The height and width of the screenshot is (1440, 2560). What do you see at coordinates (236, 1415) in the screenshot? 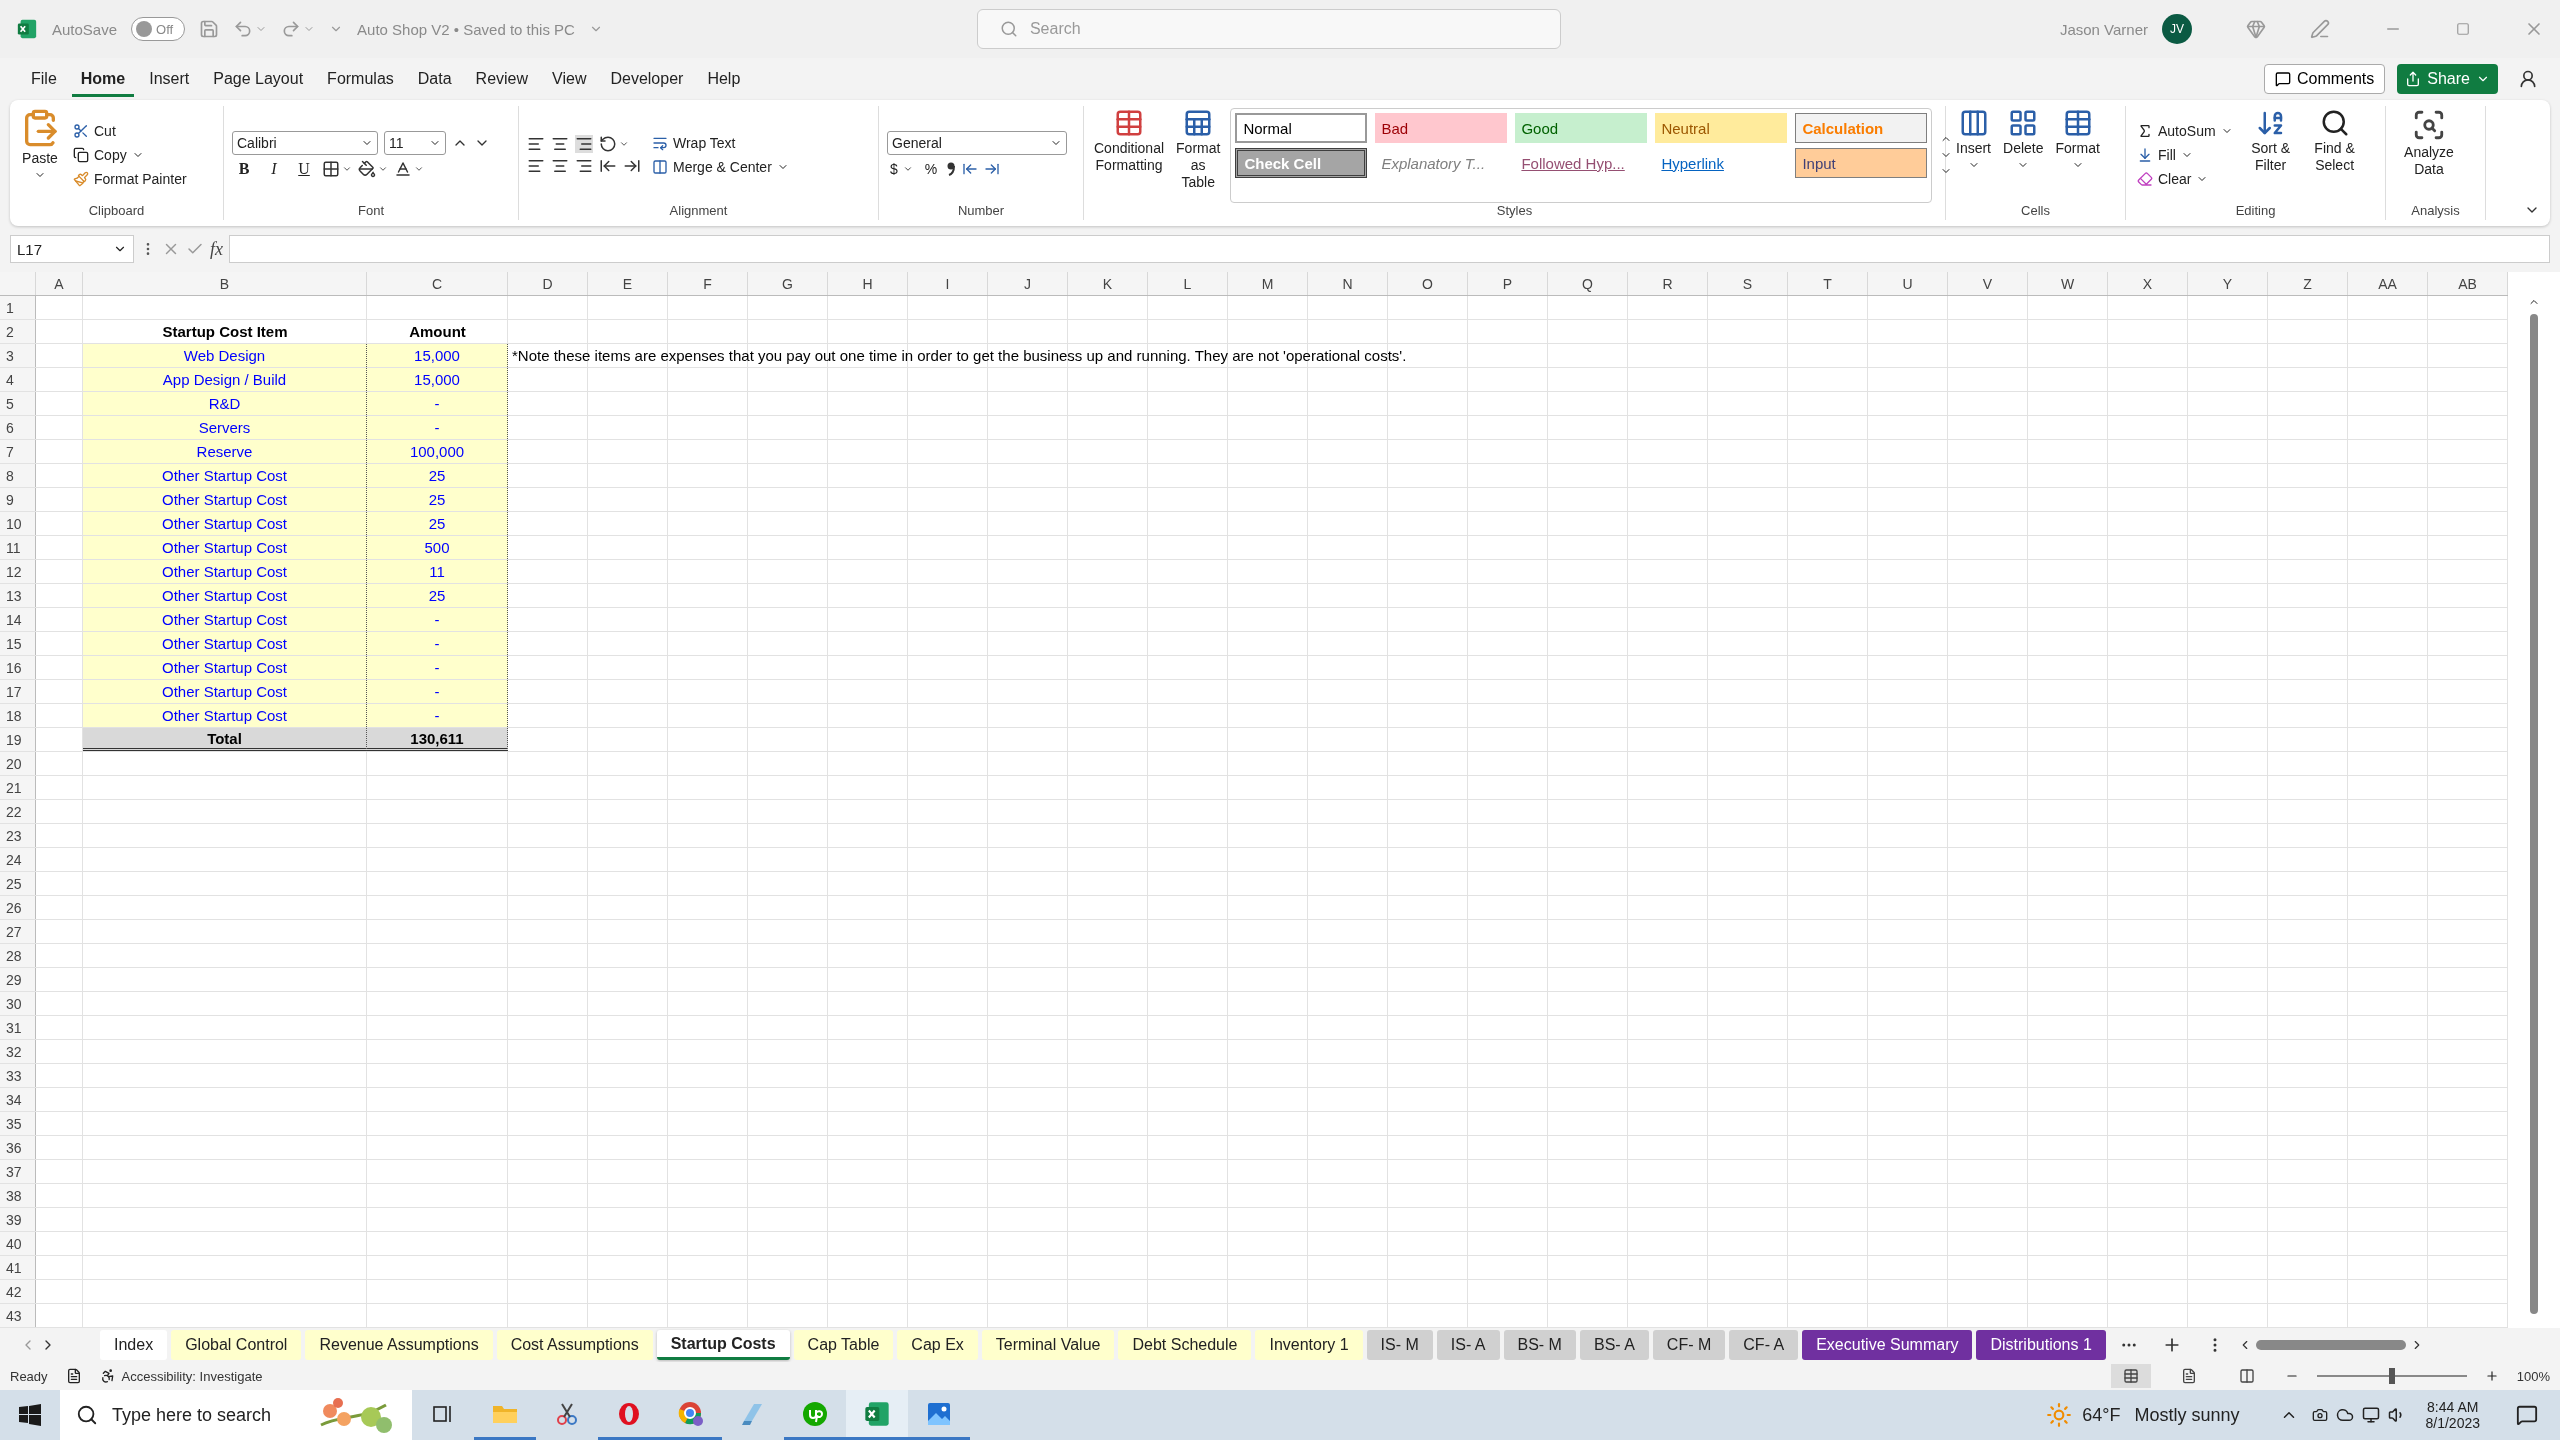
I see `taskbar-search-field: Type here to search` at bounding box center [236, 1415].